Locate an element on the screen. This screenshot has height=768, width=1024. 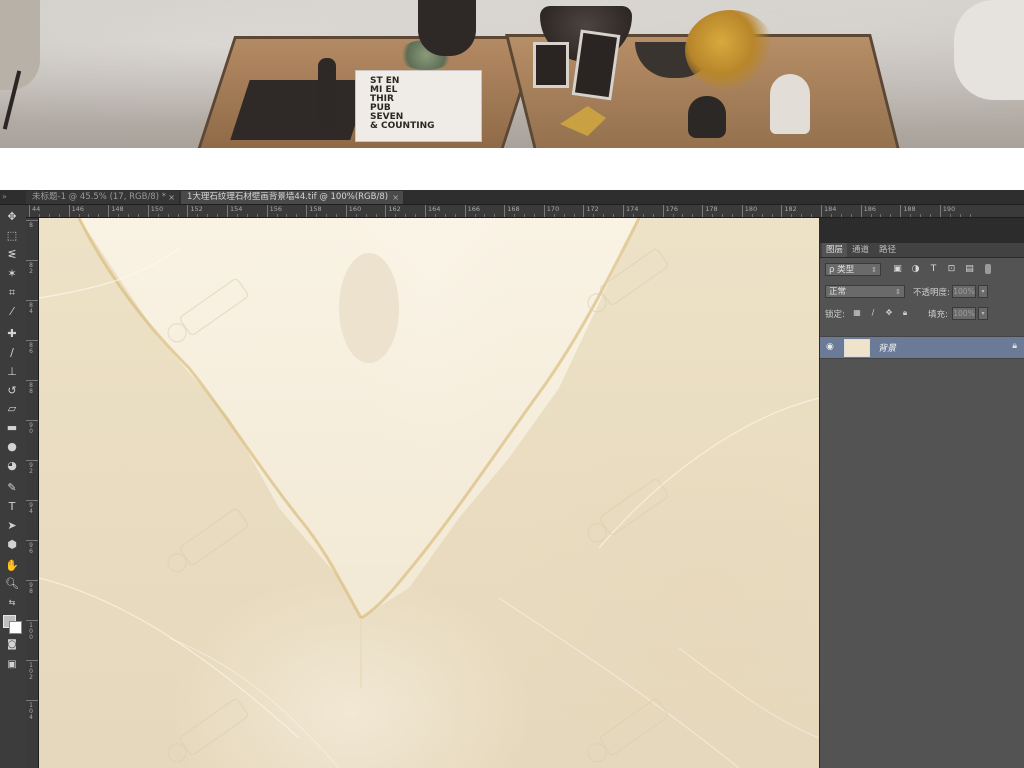
ruler-tick-label: 82 is located at coordinates (31, 268).